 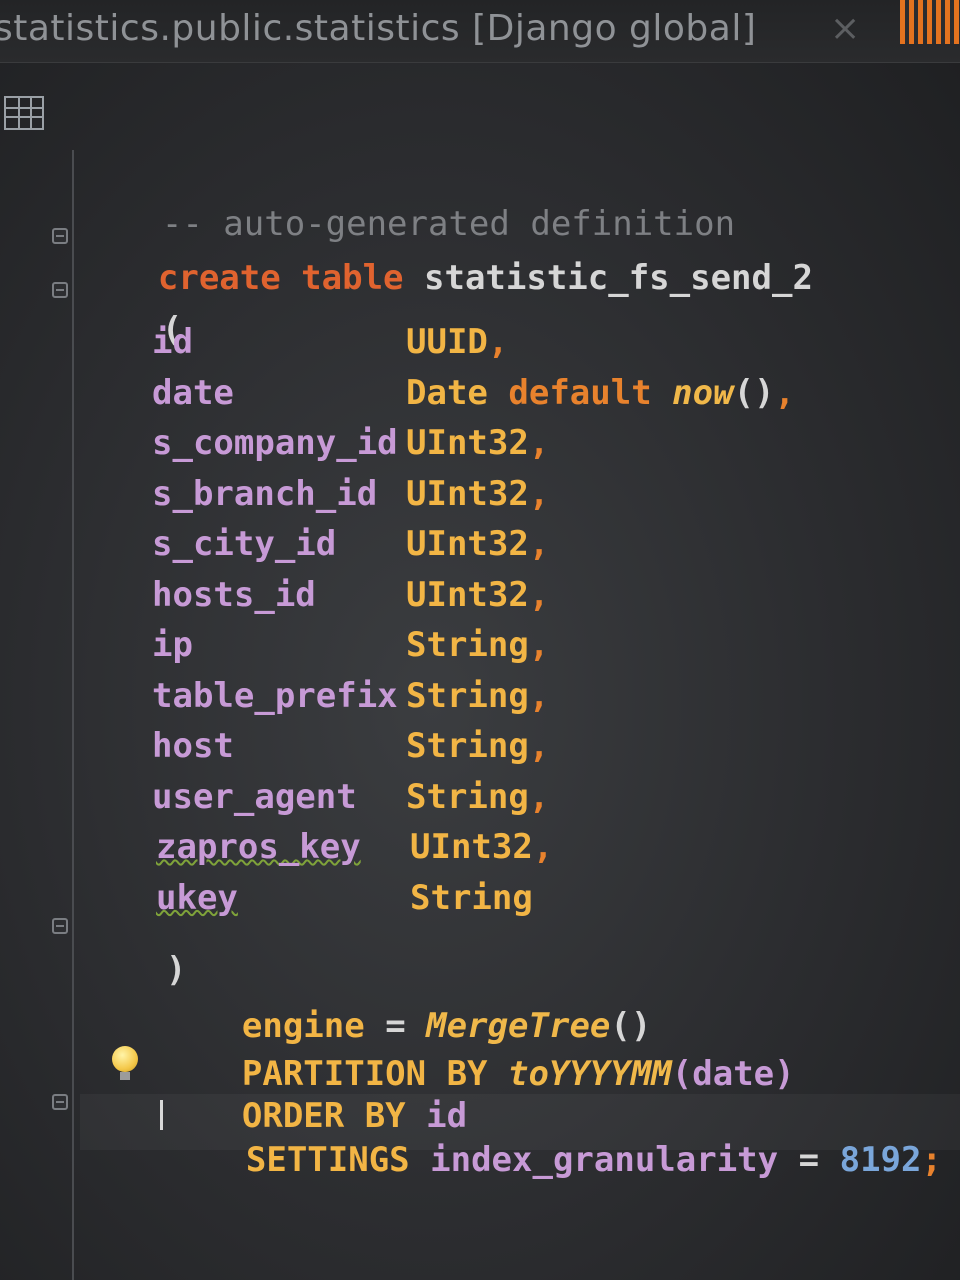 I want to click on column-type-group: Date default now(),, so click(x=600, y=393).